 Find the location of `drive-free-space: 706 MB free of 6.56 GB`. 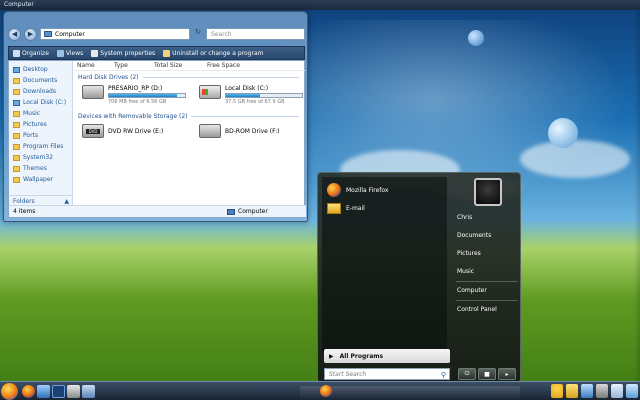

drive-free-space: 706 MB free of 6.56 GB is located at coordinates (137, 102).